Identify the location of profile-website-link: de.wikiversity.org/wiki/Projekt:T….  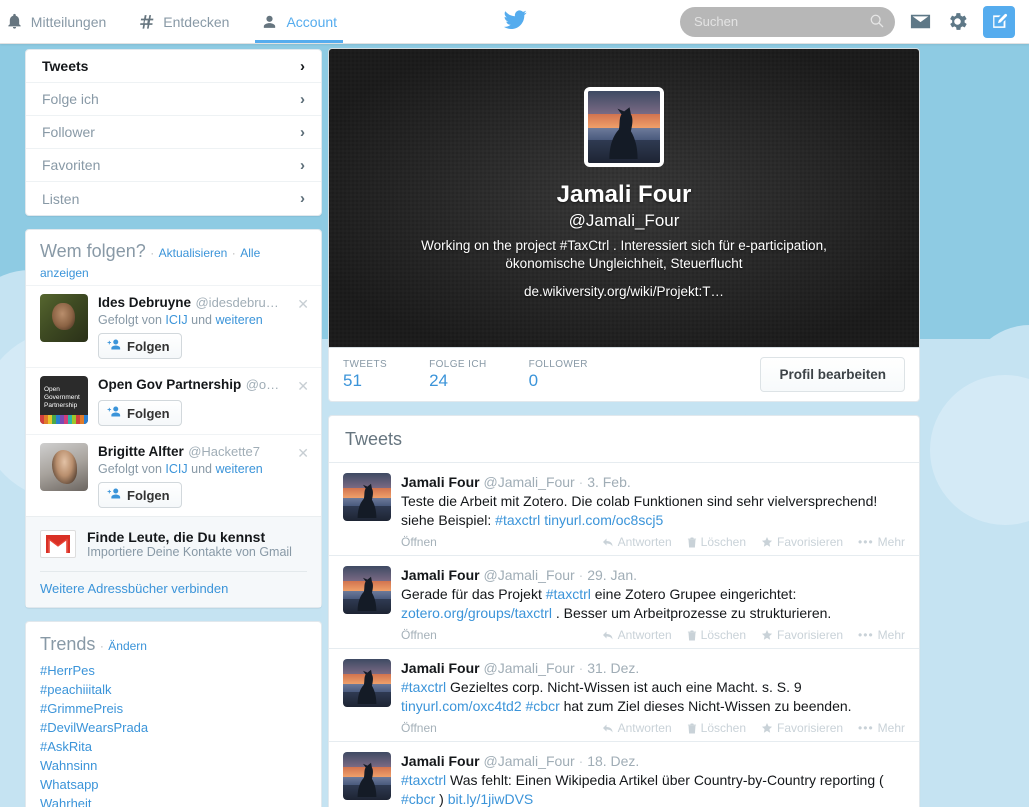
(624, 291).